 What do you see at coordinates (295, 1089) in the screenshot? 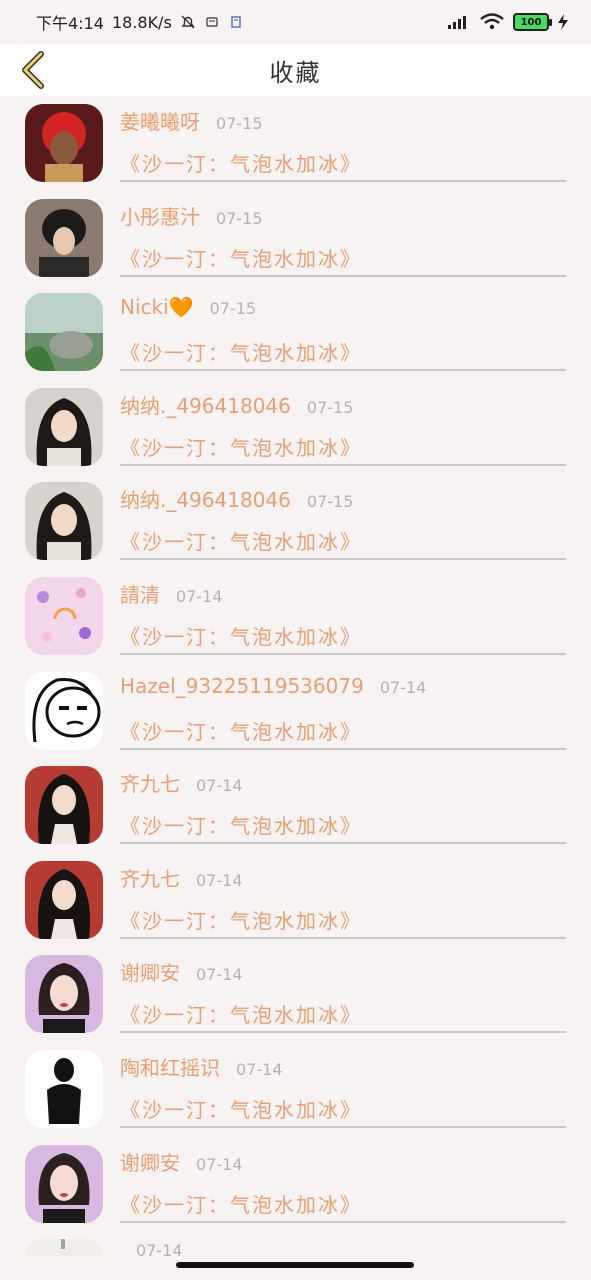
I see `list-item: 陶和红摇识 07-14 《沙一汀：气泡水加冰》` at bounding box center [295, 1089].